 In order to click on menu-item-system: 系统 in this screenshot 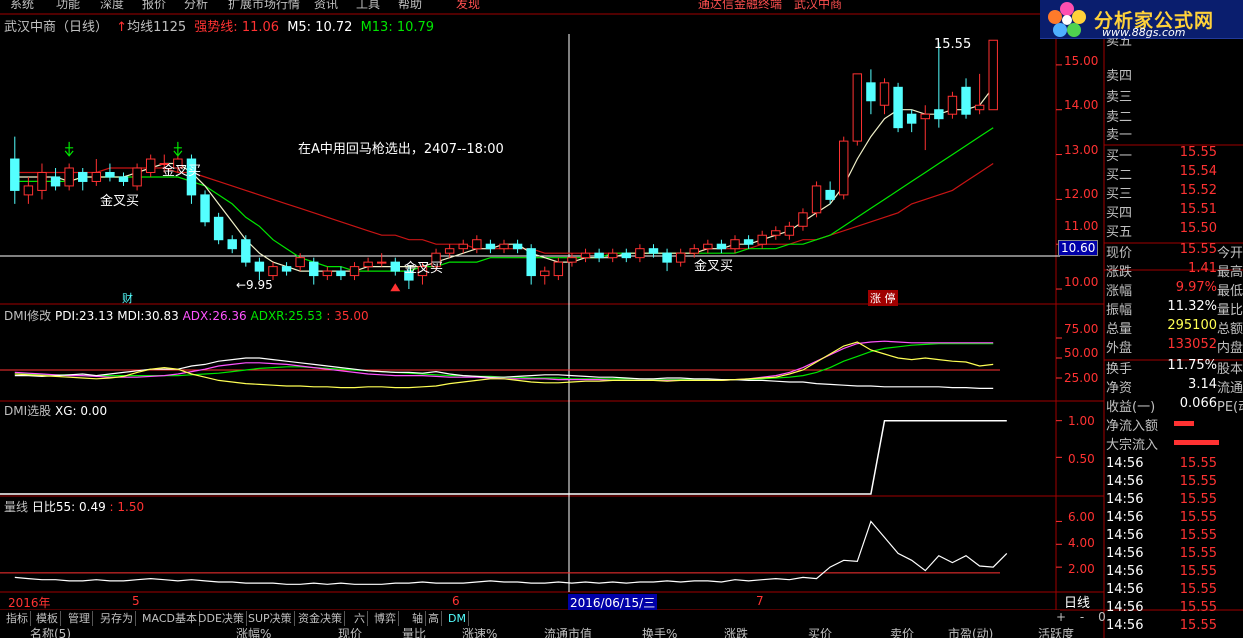, I will do `click(22, 5)`.